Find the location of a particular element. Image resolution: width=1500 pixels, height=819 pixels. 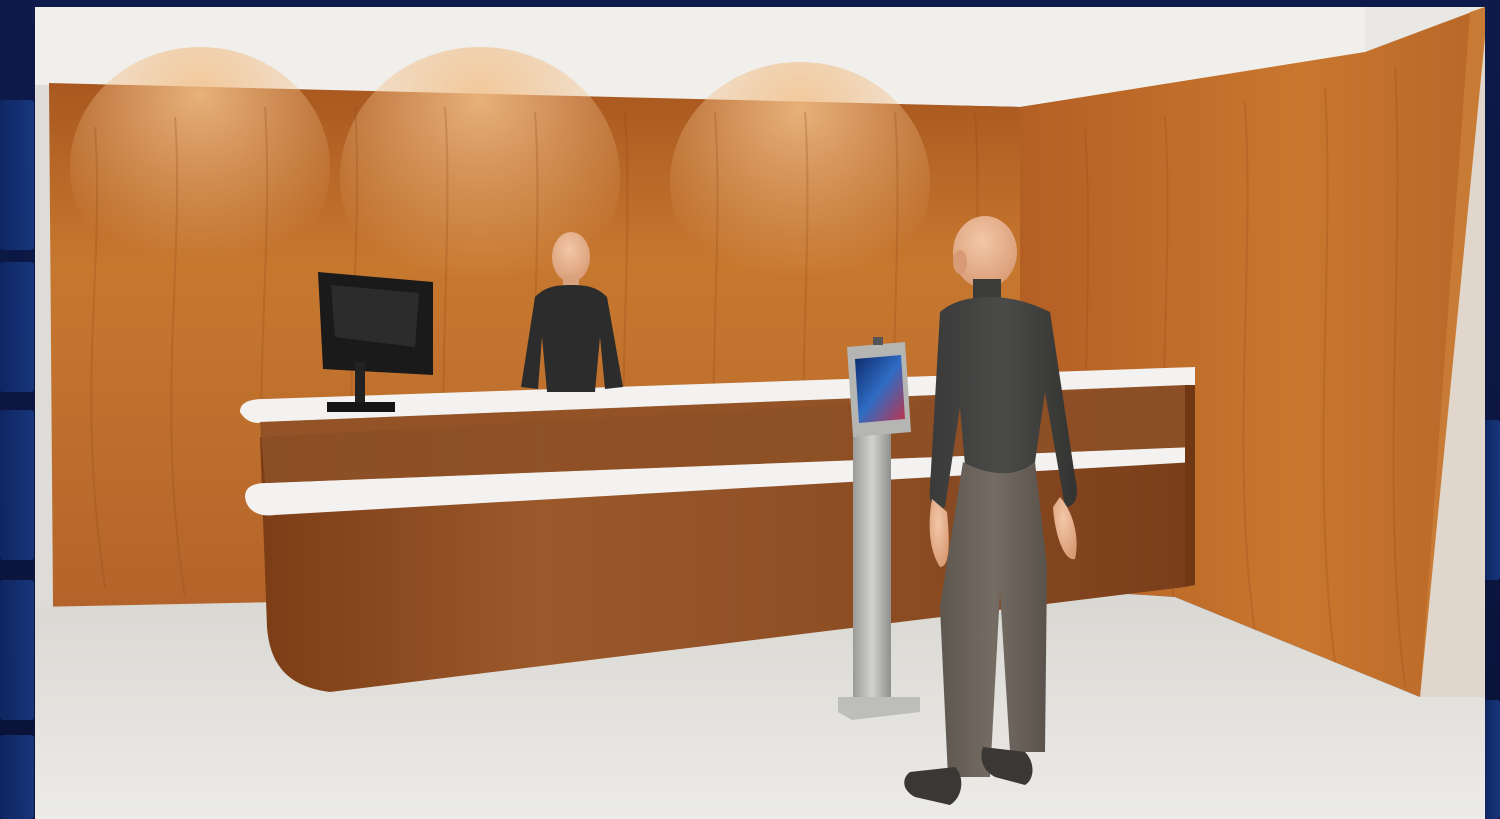

kiosk-screen-icon is located at coordinates (879, 387).